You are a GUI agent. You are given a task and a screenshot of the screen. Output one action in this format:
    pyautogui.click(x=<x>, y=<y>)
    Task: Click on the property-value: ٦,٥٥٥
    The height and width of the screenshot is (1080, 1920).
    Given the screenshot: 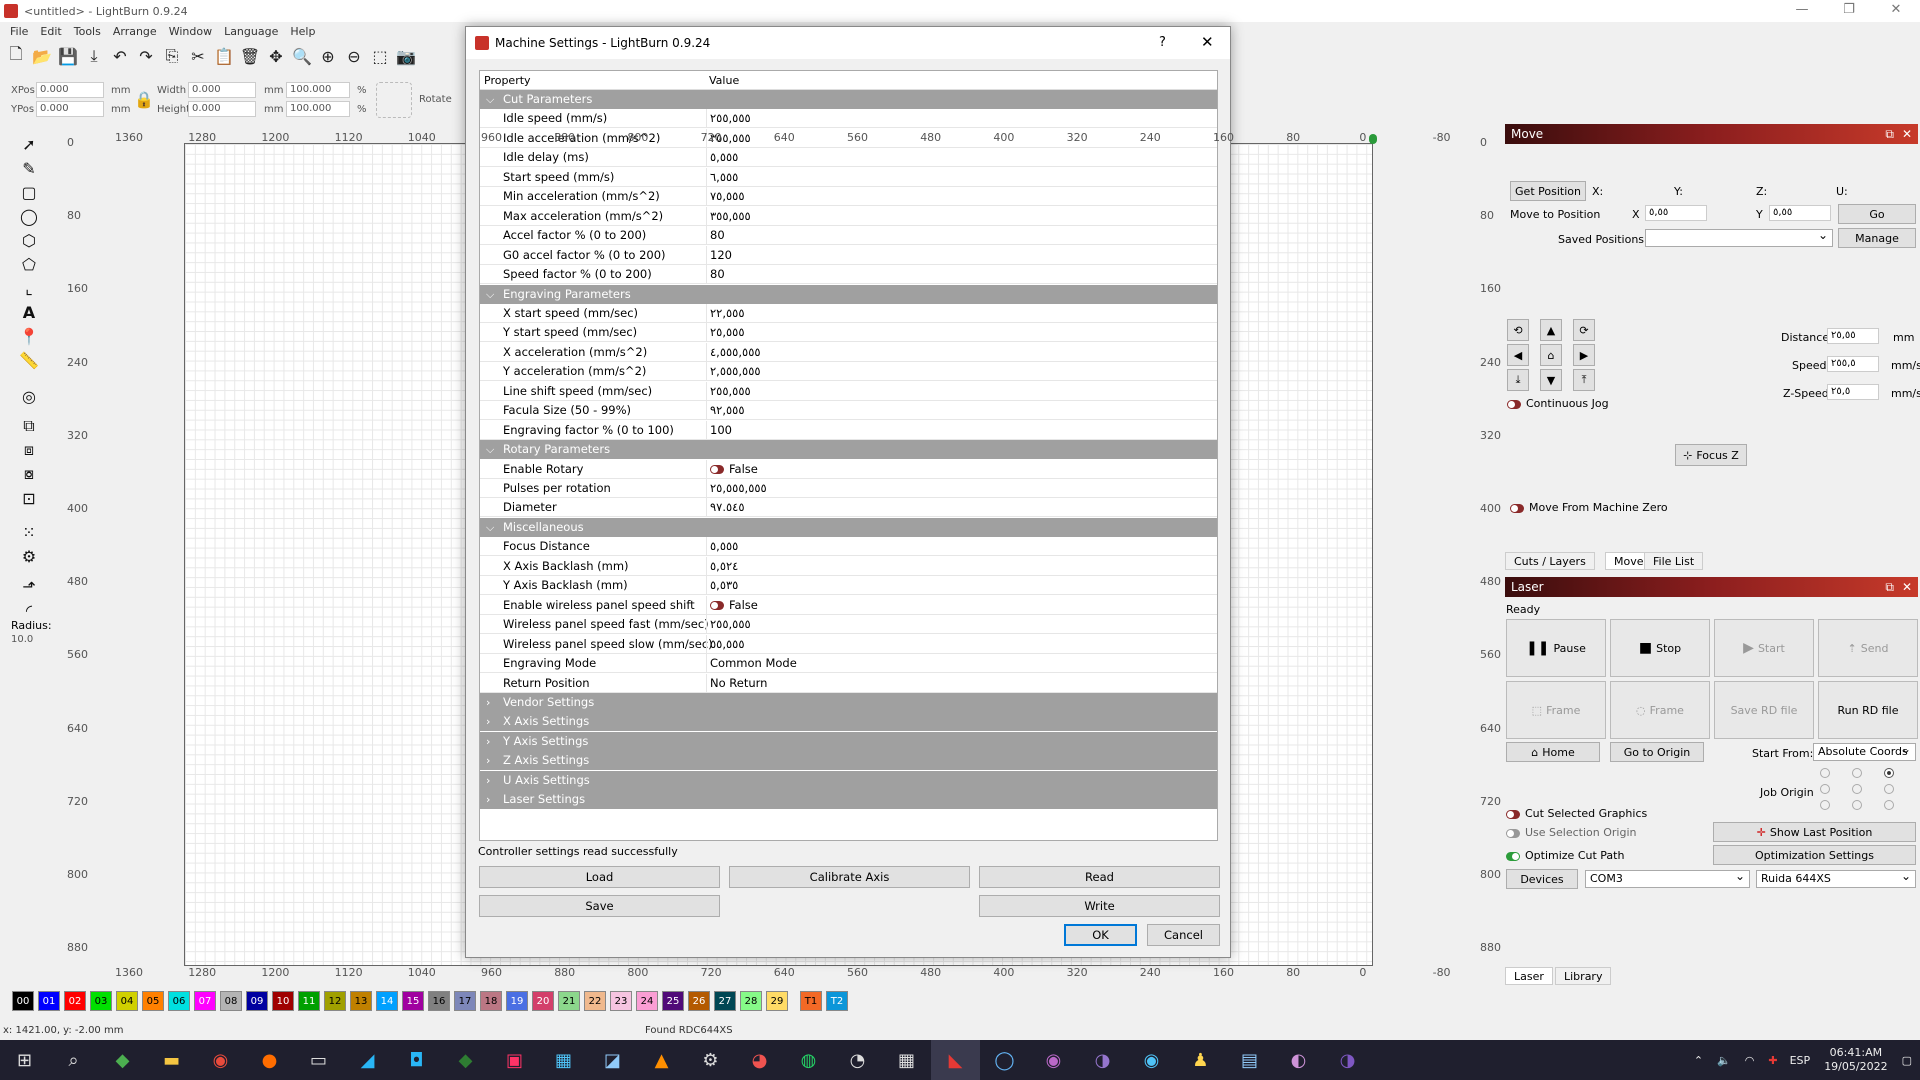 What is the action you would take?
    pyautogui.click(x=961, y=177)
    